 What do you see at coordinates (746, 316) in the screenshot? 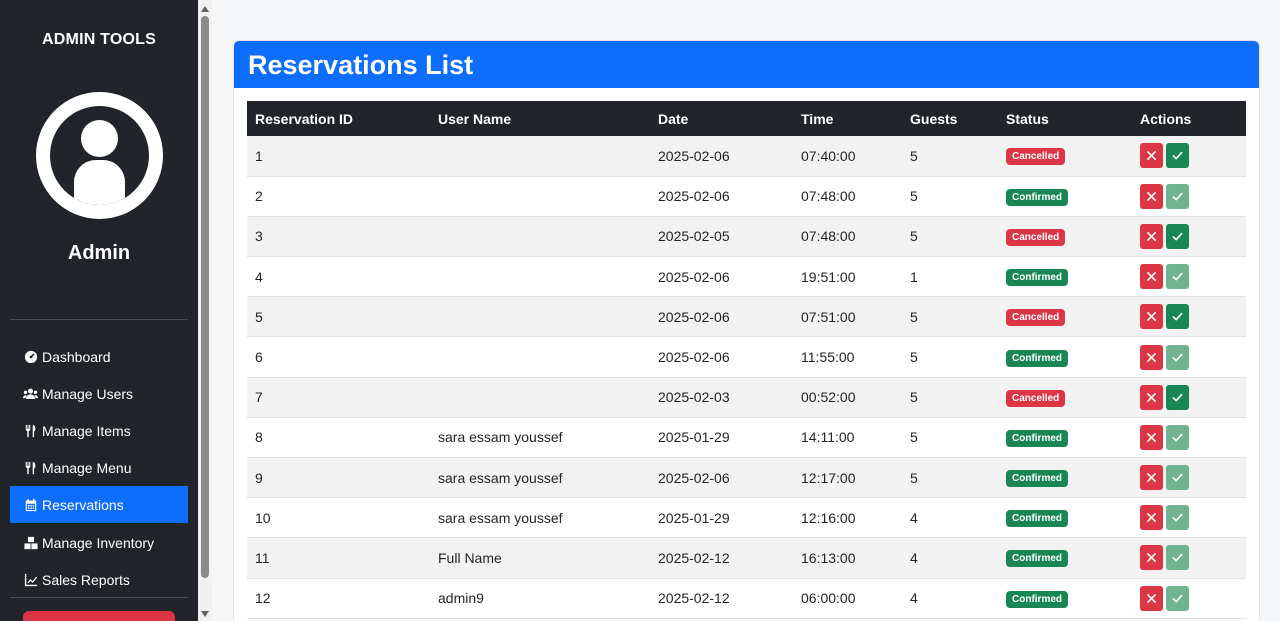
I see `table-row: 5 2025-02-06 07:51:00 5 Cancelled` at bounding box center [746, 316].